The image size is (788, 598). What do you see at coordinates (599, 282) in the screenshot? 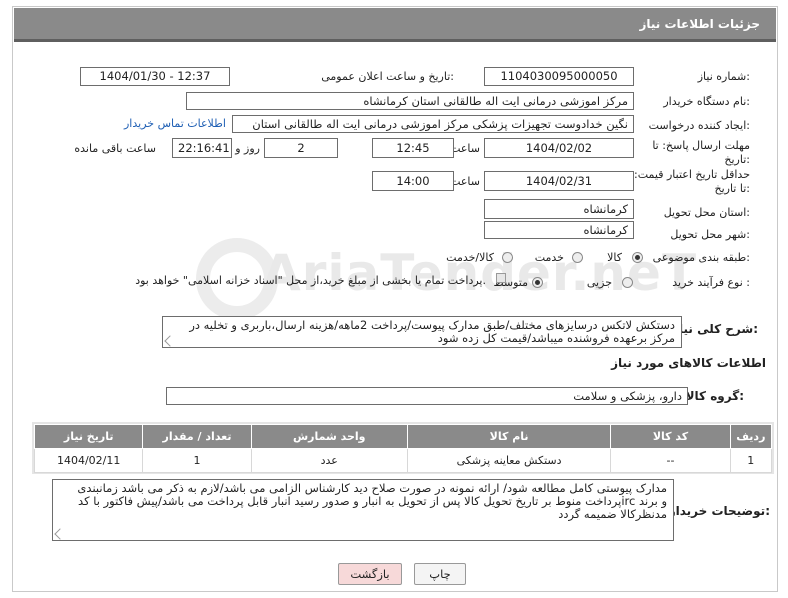
I see `process-option-minor: جزیی` at bounding box center [599, 282].